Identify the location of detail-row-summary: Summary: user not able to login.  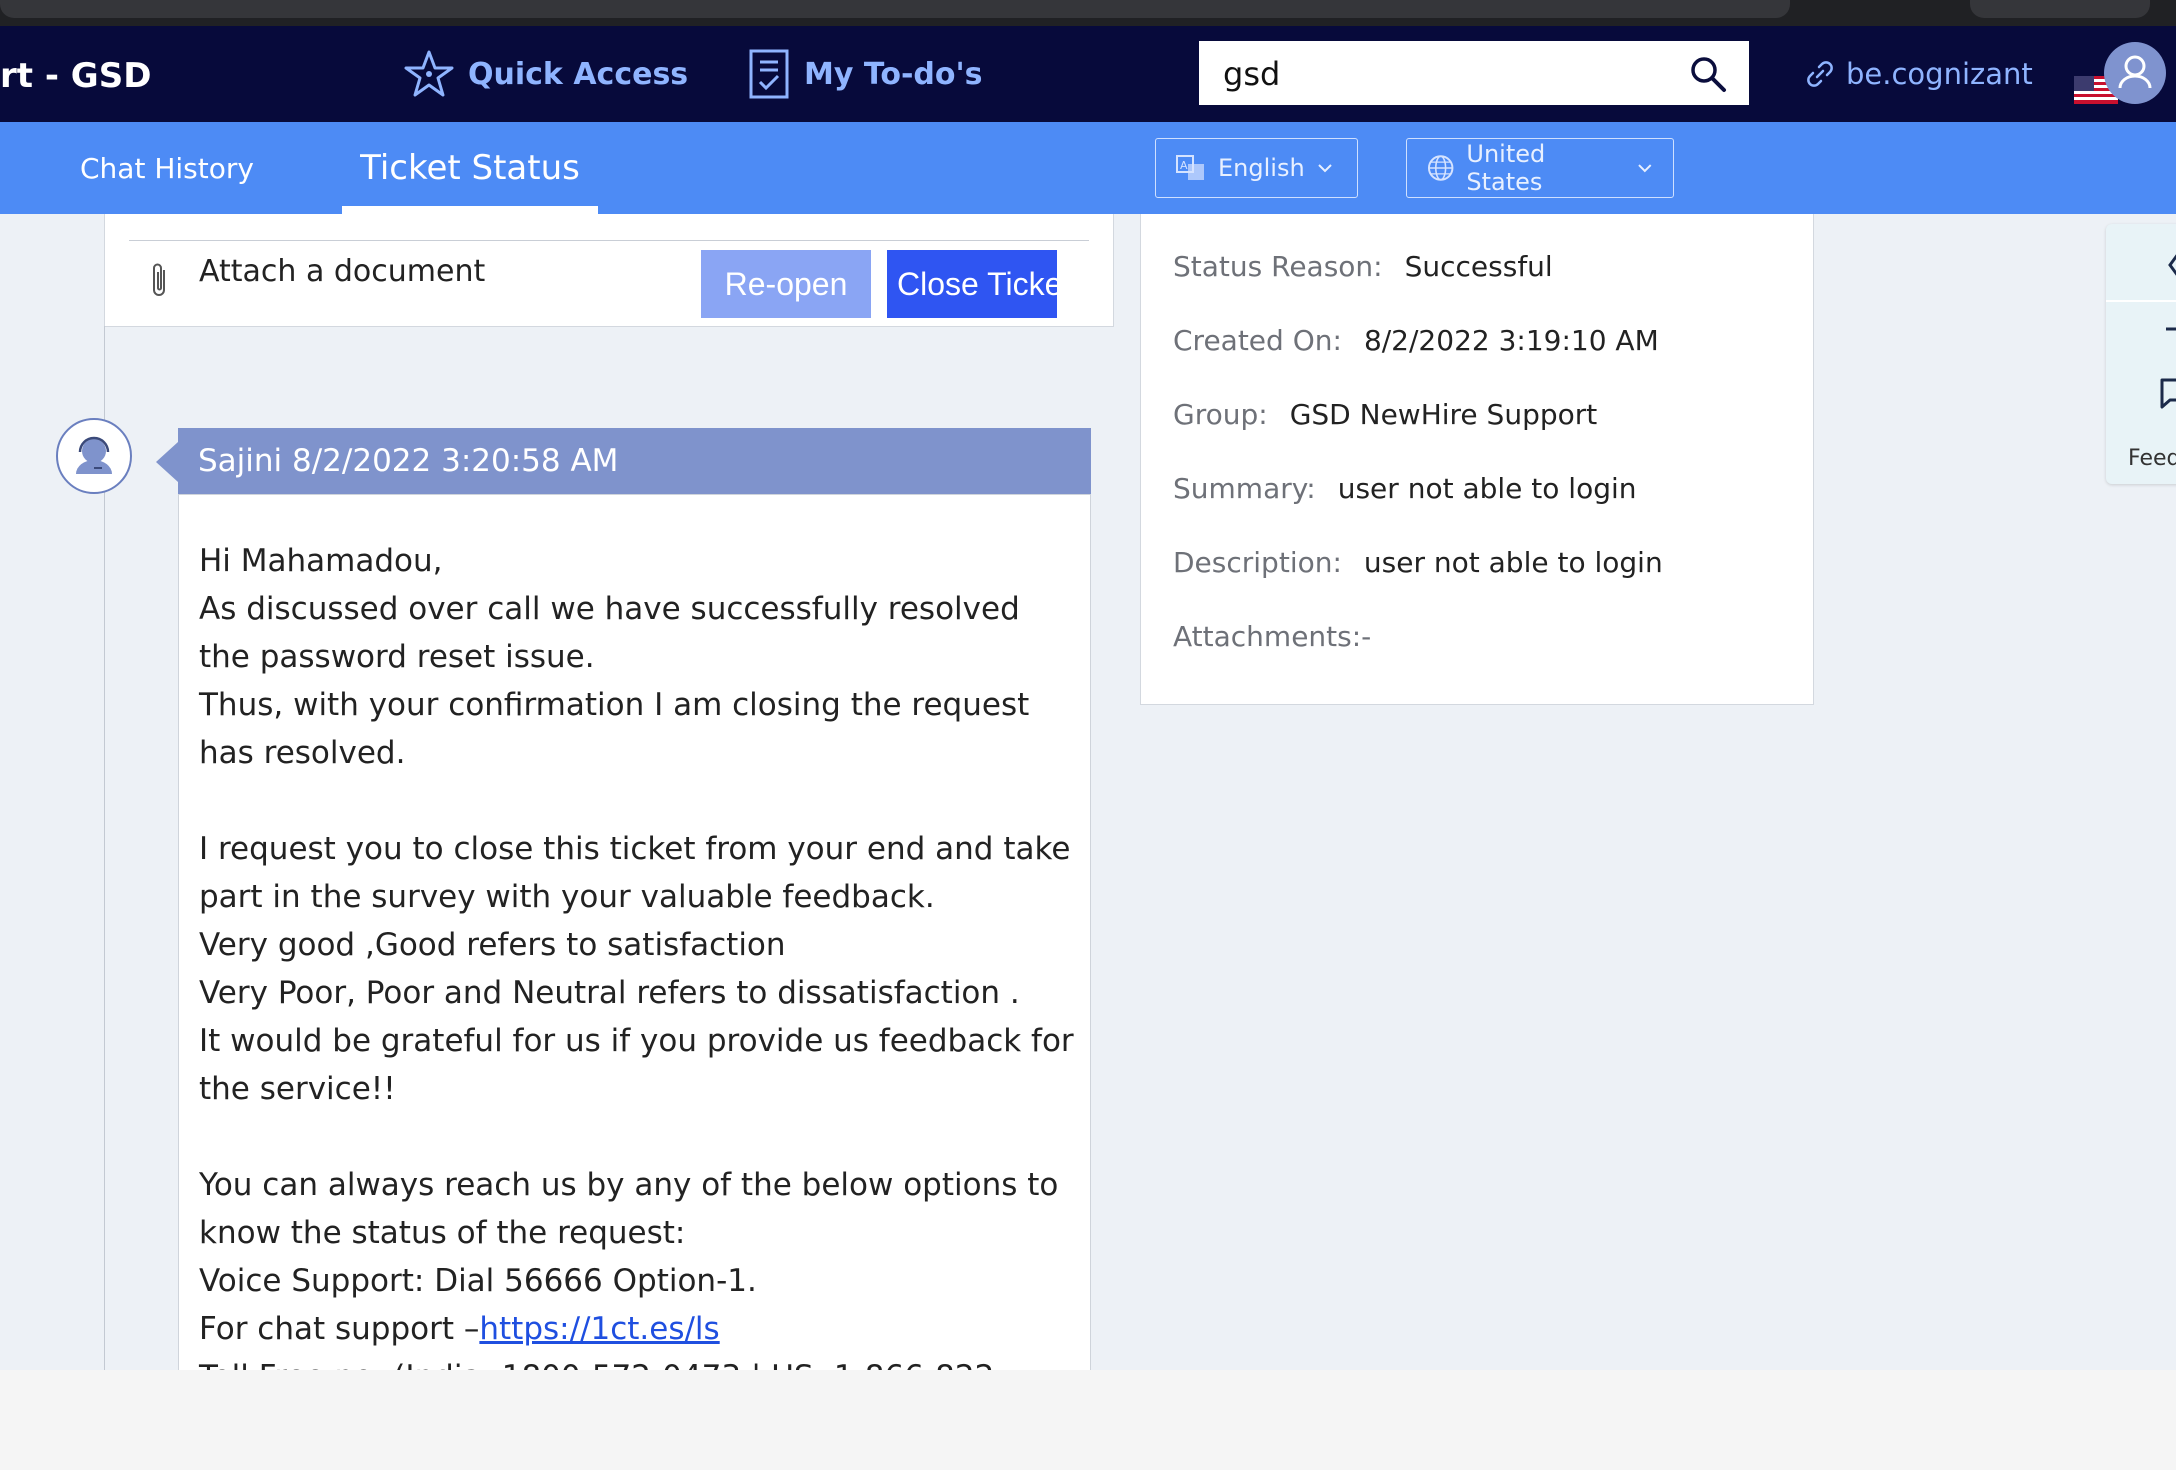
(1405, 488).